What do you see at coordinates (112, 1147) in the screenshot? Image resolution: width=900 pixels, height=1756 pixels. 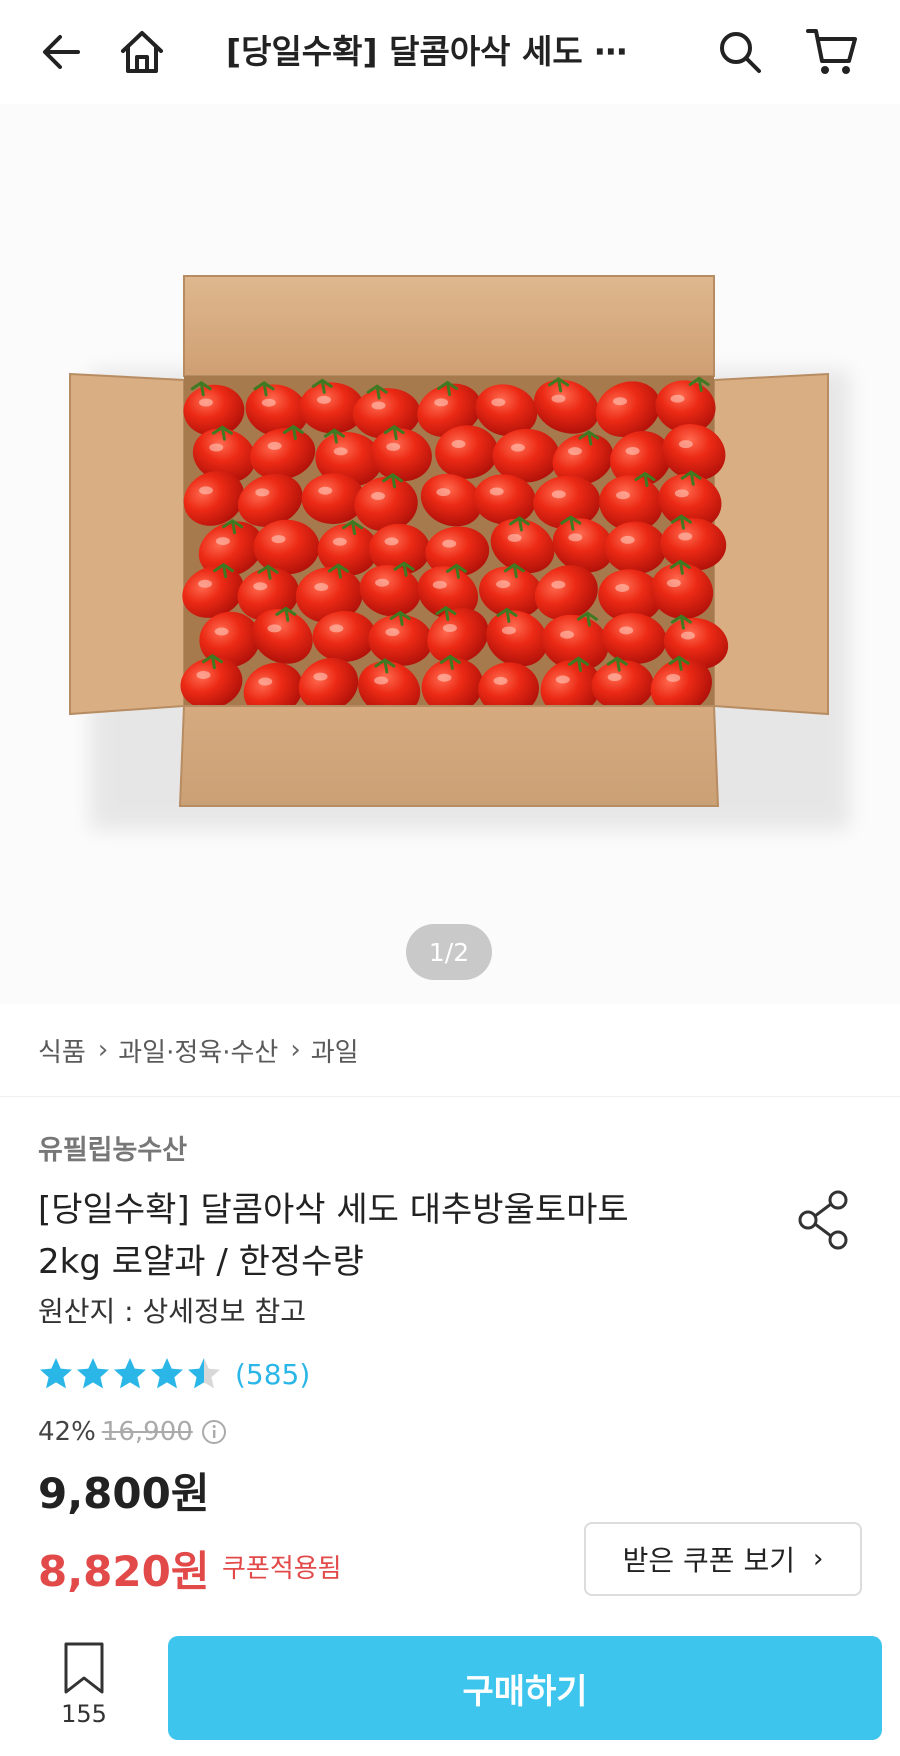 I see `seller-name: 유필립농수산` at bounding box center [112, 1147].